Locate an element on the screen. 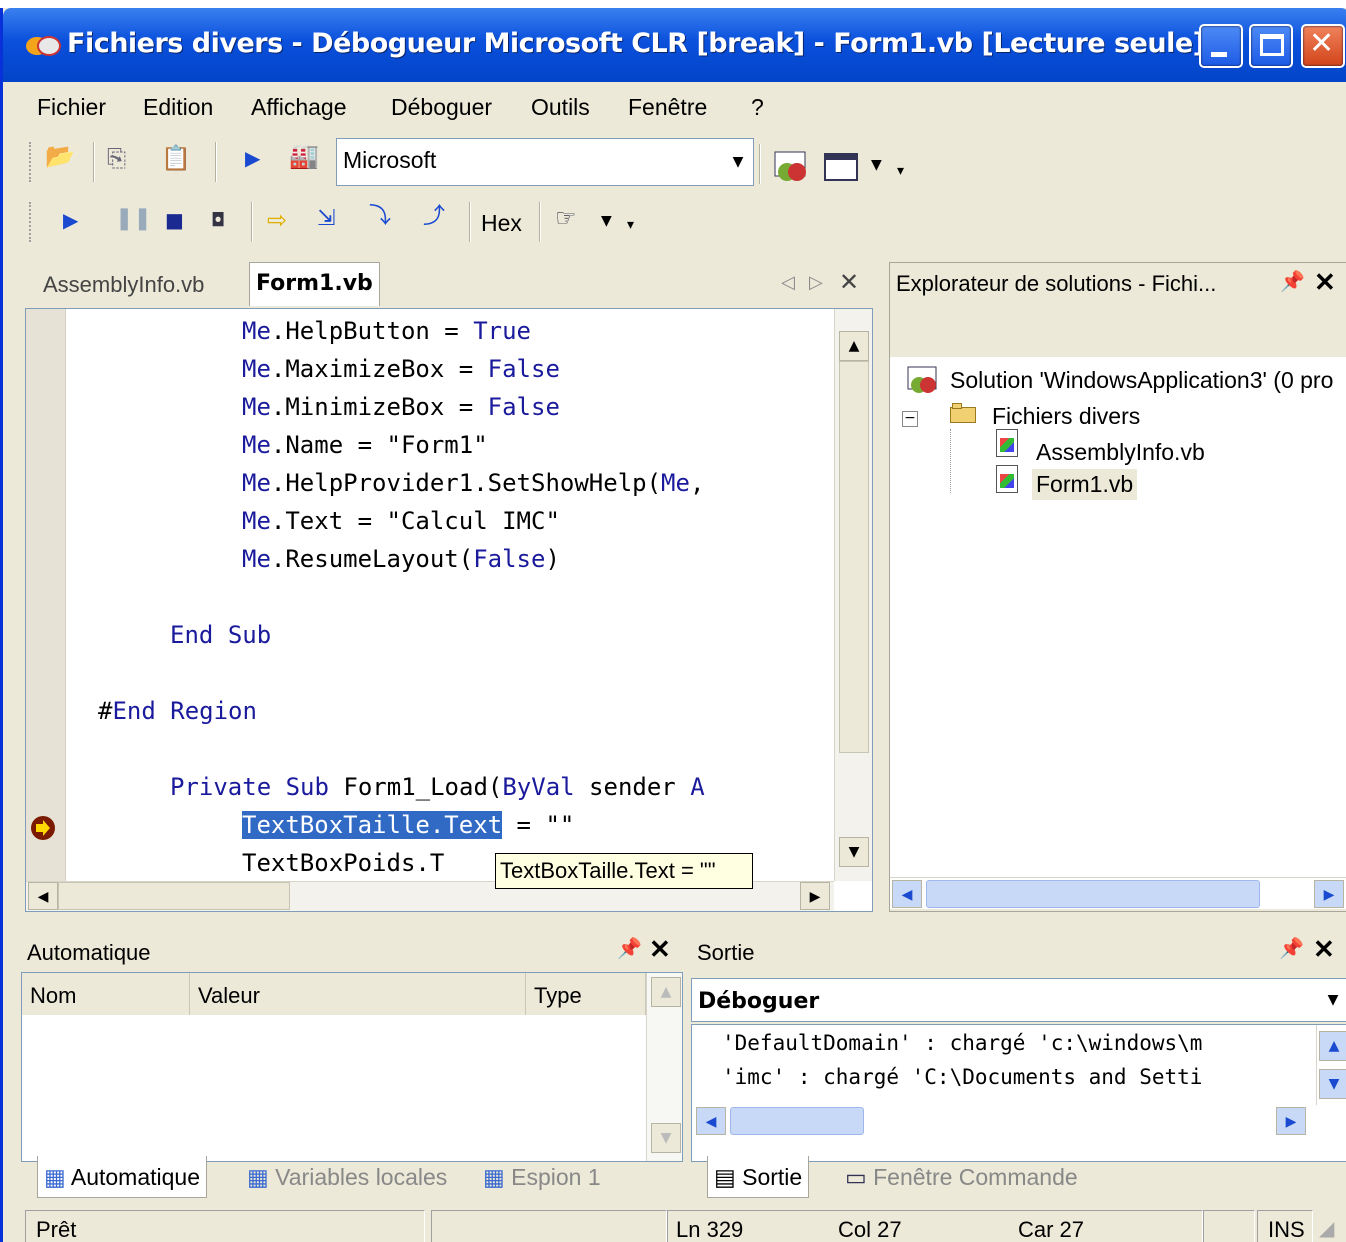 This screenshot has height=1242, width=1346. solution-node: Solution 'WindowsApplication3' (0 pro is located at coordinates (1141, 380).